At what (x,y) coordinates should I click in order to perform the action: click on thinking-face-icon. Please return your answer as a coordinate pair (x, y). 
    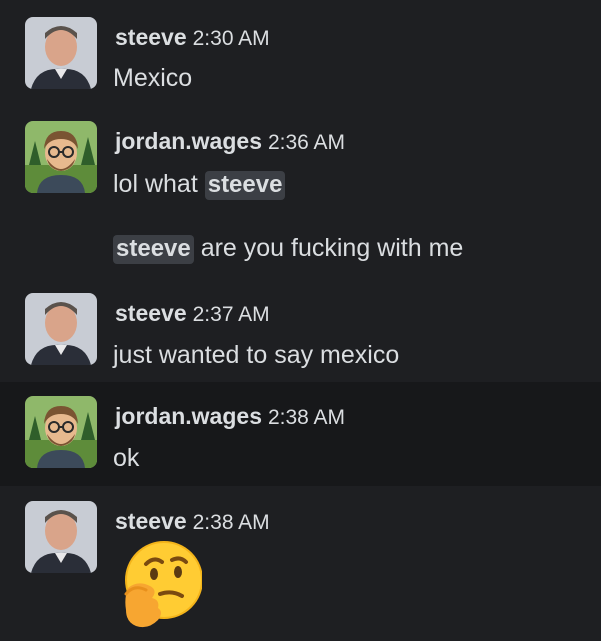
    Looking at the image, I should click on (161, 585).